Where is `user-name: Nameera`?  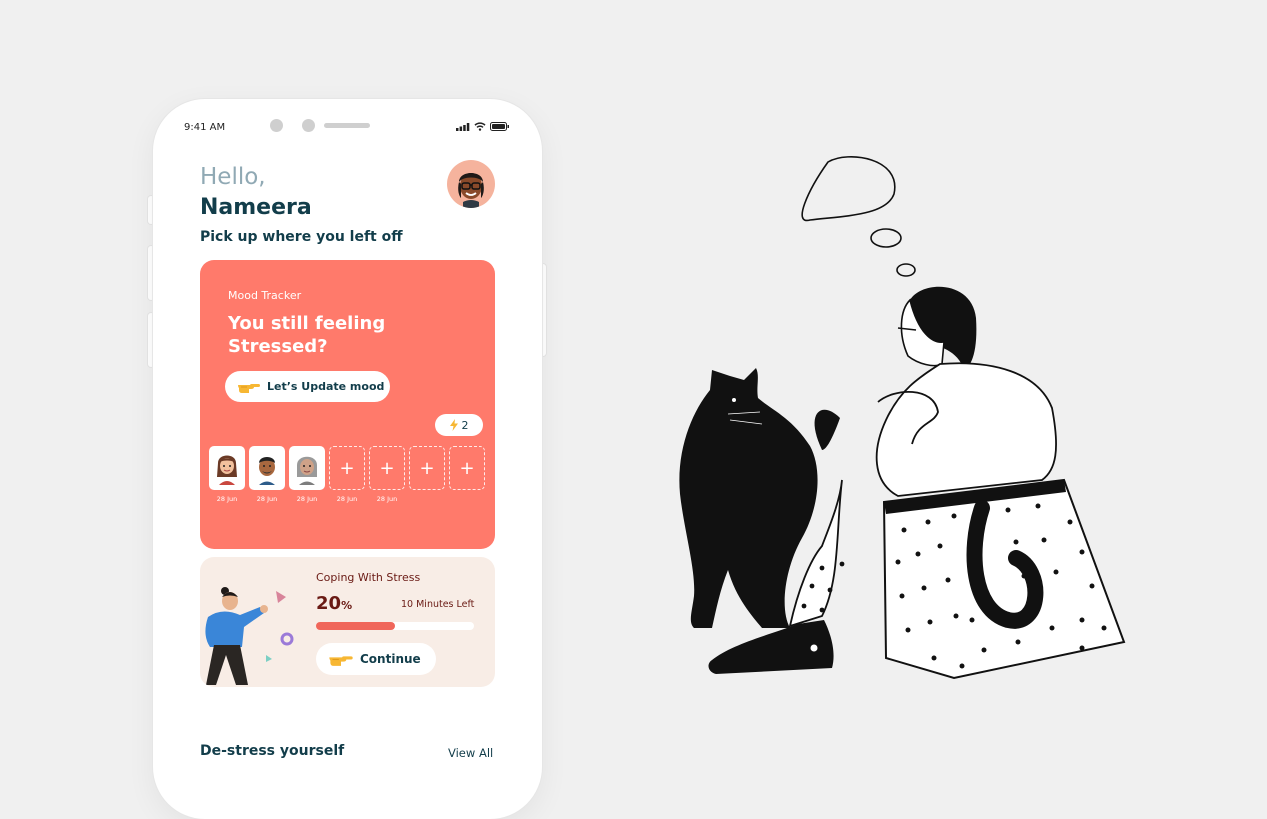
user-name: Nameera is located at coordinates (256, 207).